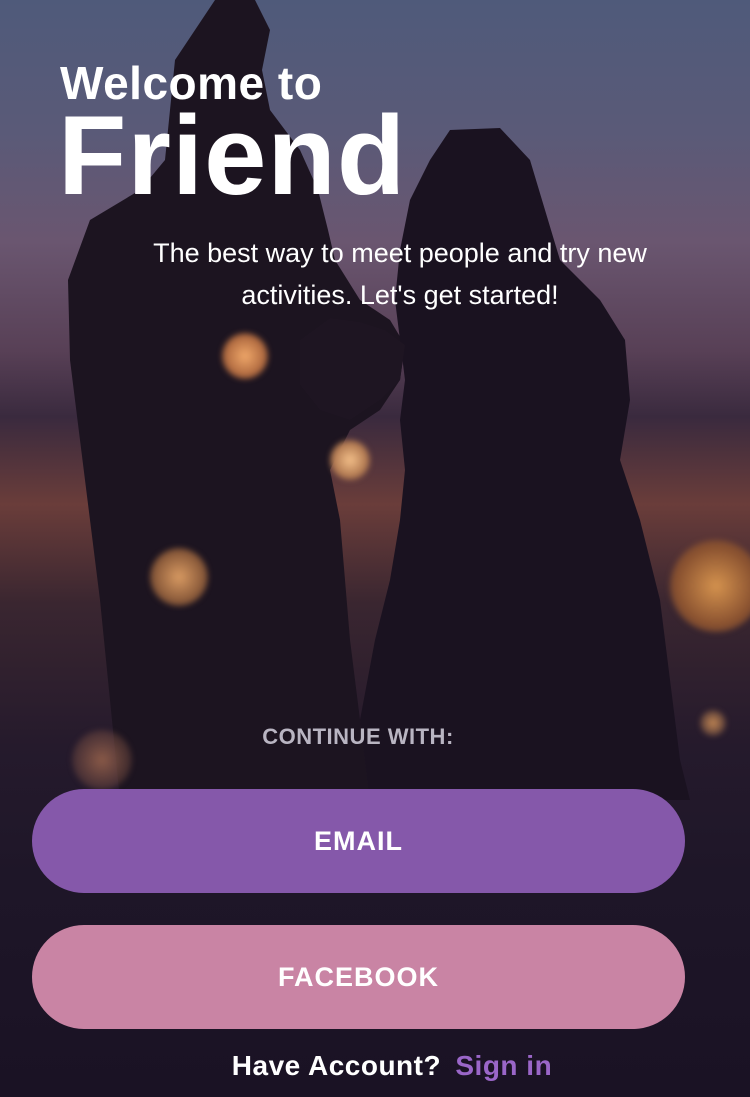 The width and height of the screenshot is (750, 1097). I want to click on sign-in-row: Have Account? Sign in, so click(375, 1066).